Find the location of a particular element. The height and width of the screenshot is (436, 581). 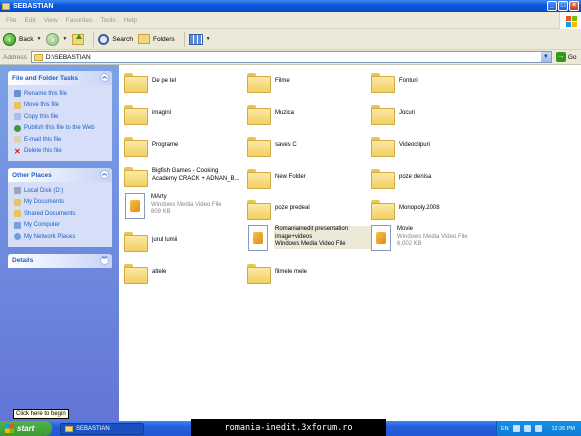

close-button: × is located at coordinates (574, 6).